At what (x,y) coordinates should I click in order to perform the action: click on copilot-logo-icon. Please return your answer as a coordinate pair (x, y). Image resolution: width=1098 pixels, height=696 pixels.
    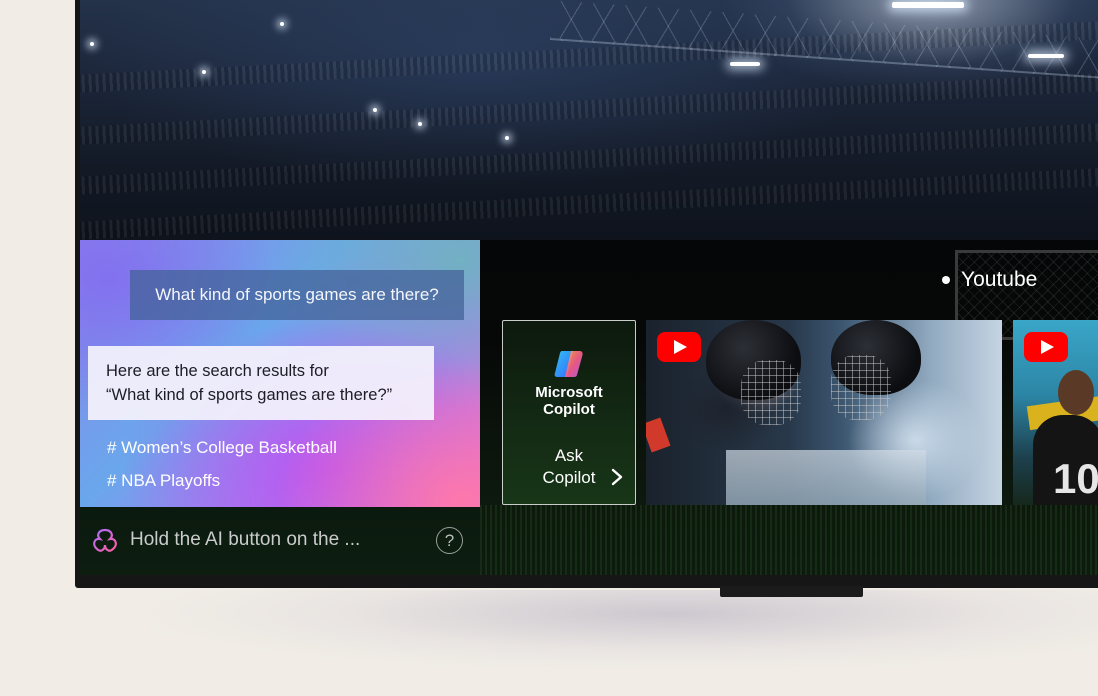
    Looking at the image, I should click on (568, 364).